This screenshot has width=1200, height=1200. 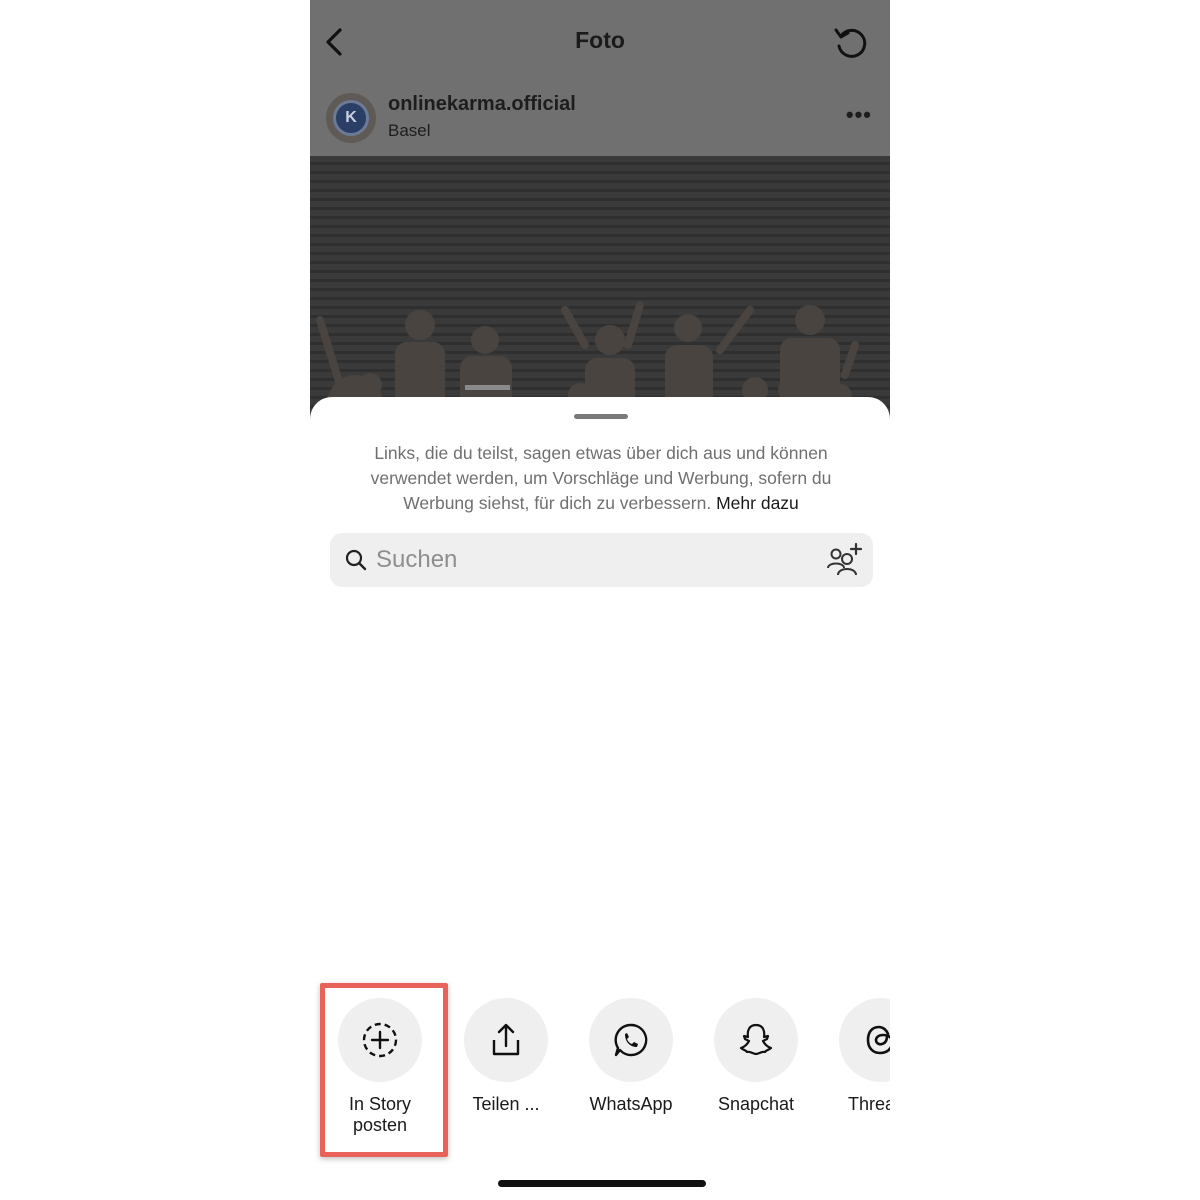 What do you see at coordinates (757, 503) in the screenshot?
I see `learn-more-link: Mehr dazu` at bounding box center [757, 503].